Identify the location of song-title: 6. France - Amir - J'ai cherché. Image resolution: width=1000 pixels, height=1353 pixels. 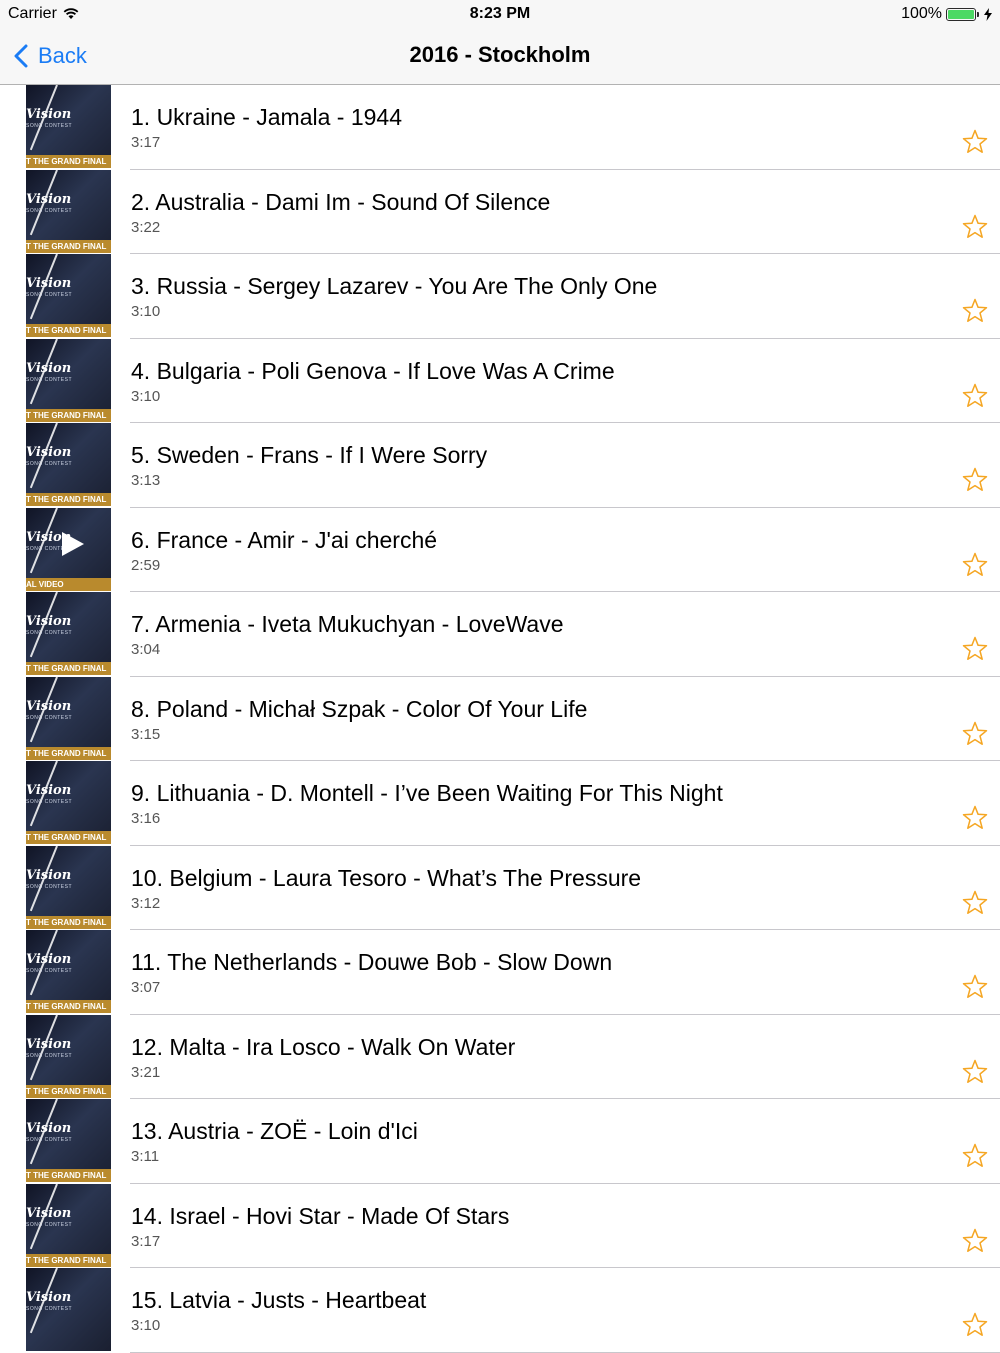
(284, 539).